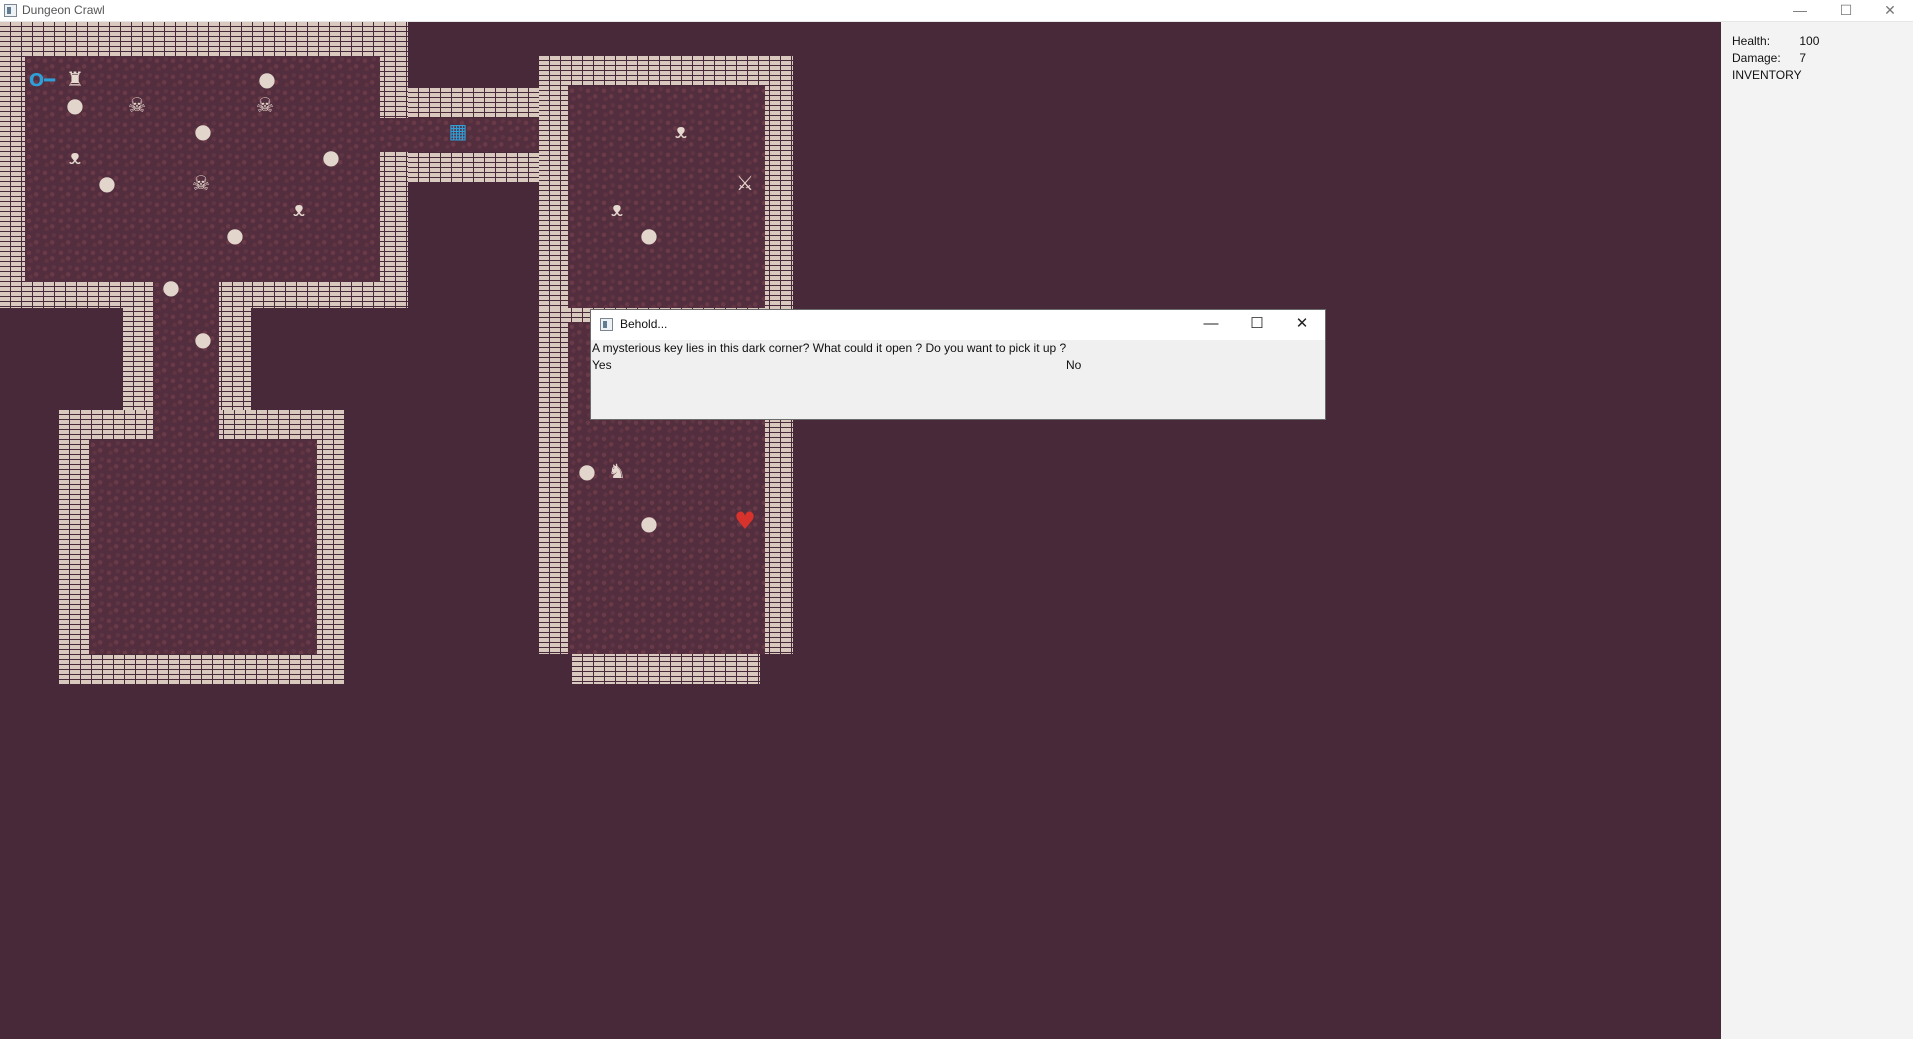 This screenshot has height=1039, width=1913. What do you see at coordinates (10, 10) in the screenshot?
I see `app-icon` at bounding box center [10, 10].